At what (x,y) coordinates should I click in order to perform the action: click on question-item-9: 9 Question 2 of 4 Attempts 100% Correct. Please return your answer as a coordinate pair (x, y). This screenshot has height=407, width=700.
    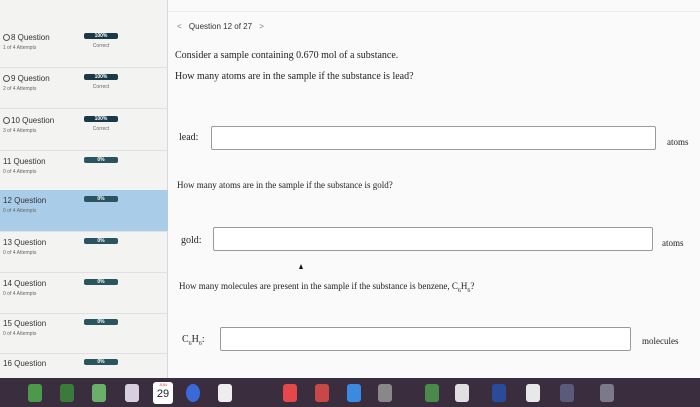
    Looking at the image, I should click on (84, 88).